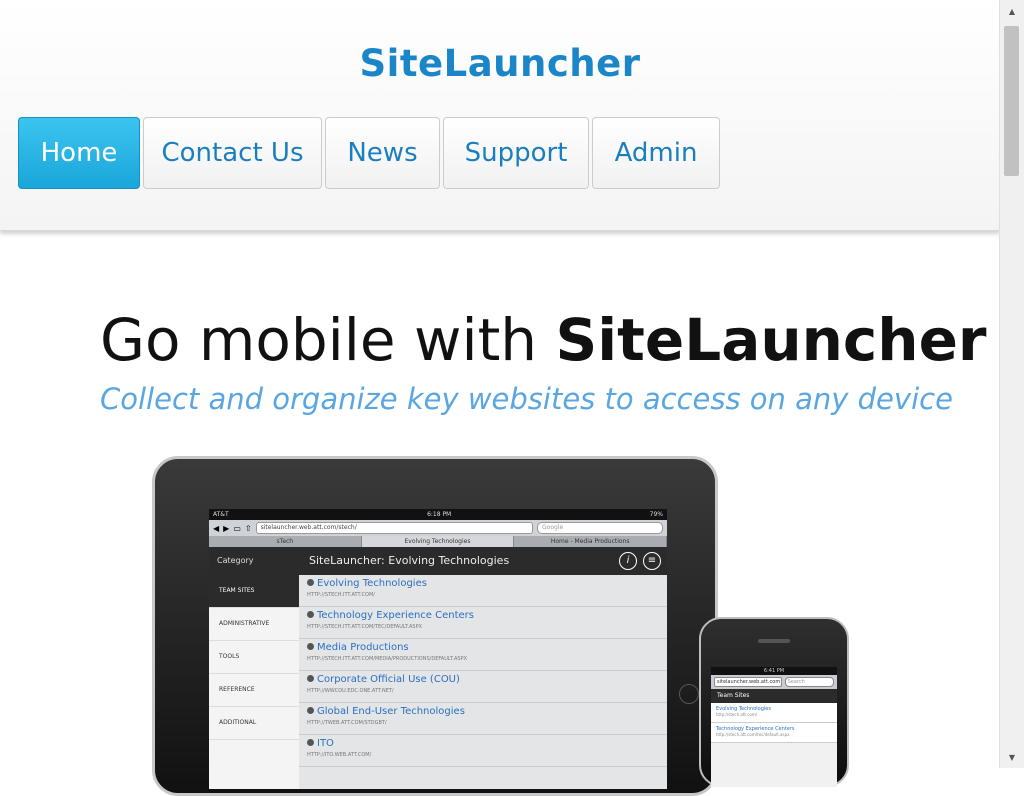 Image resolution: width=1024 pixels, height=796 pixels. I want to click on phone-site-url: http://stech.att.com/, so click(737, 714).